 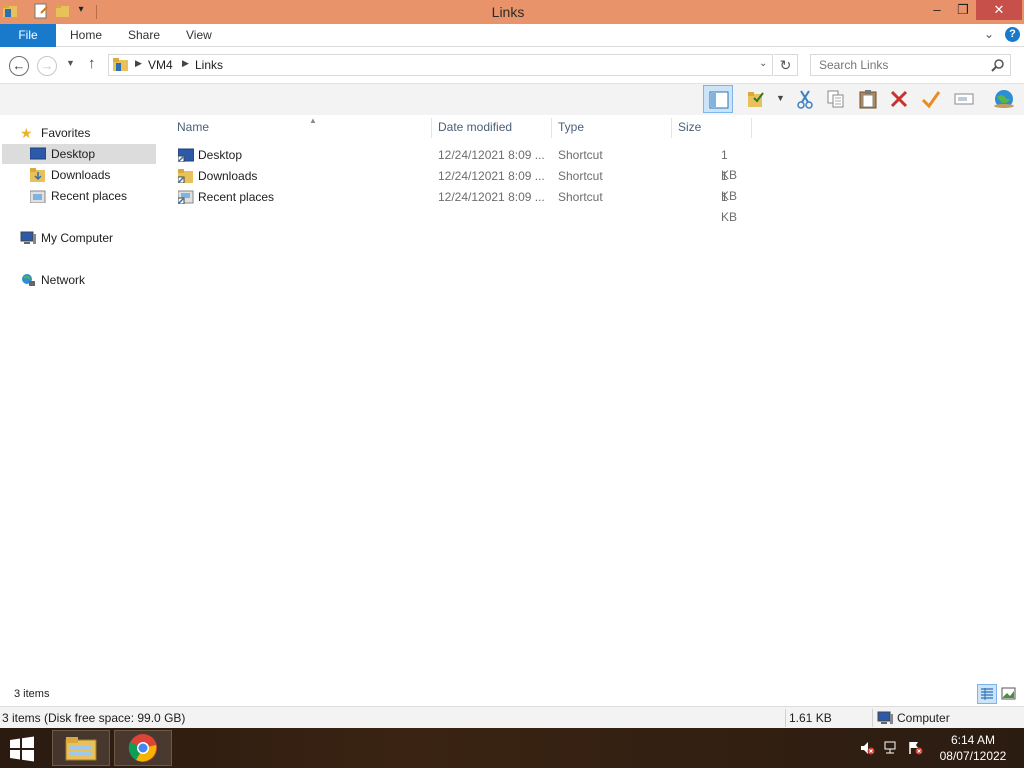 What do you see at coordinates (973, 748) in the screenshot?
I see `taskbar-clock: 6:14 AM 08/07/12022` at bounding box center [973, 748].